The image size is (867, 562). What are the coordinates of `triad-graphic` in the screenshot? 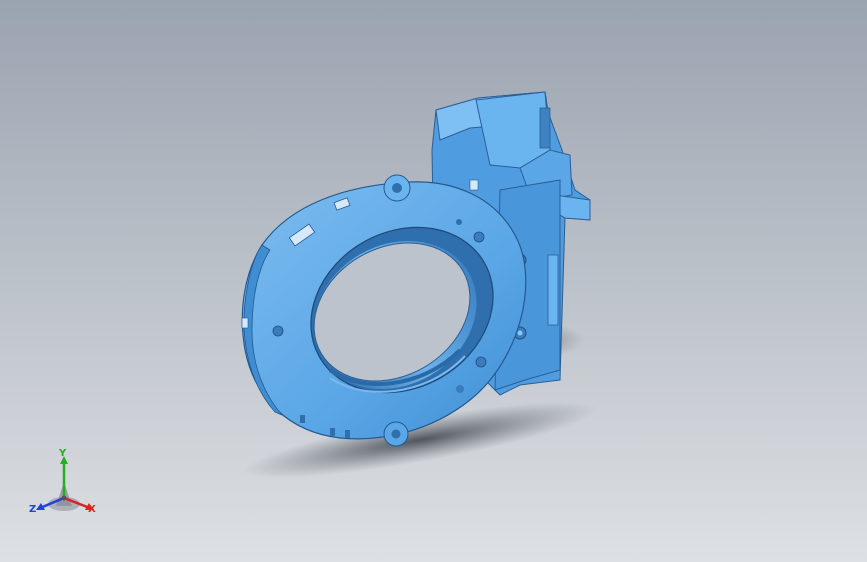 It's located at (65, 483).